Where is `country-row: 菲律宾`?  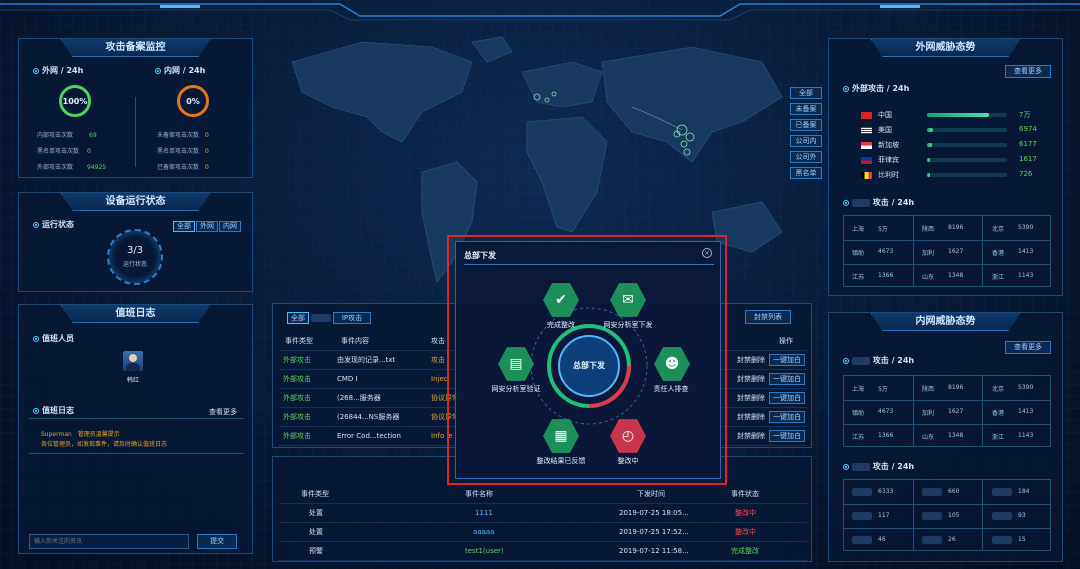
country-row: 菲律宾 is located at coordinates (880, 160).